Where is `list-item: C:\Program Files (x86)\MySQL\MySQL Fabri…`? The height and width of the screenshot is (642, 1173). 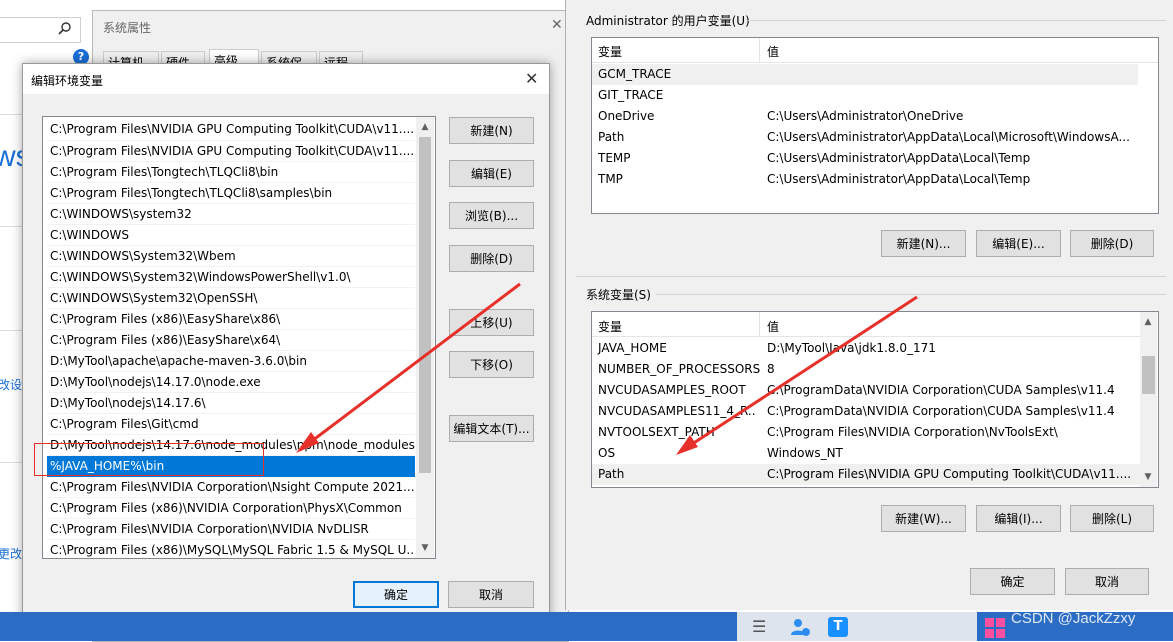 list-item: C:\Program Files (x86)\MySQL\MySQL Fabri… is located at coordinates (231, 549).